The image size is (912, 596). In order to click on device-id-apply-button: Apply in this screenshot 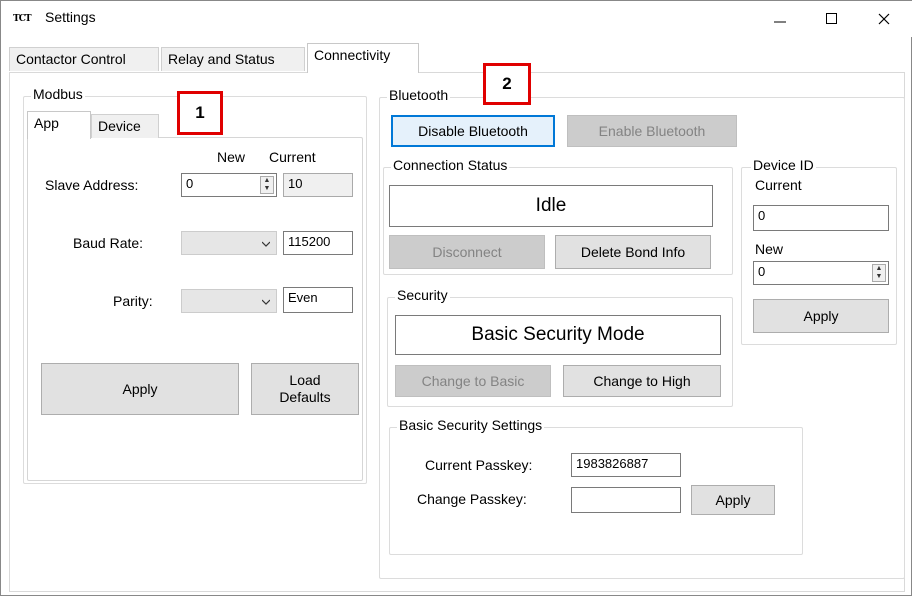, I will do `click(821, 316)`.